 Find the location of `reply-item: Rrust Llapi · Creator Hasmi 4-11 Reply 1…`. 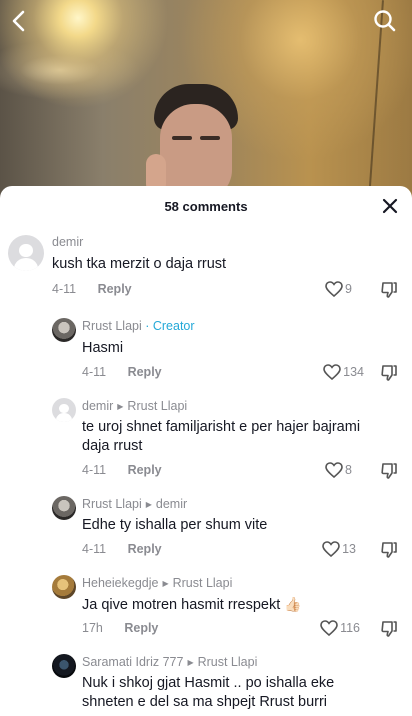

reply-item: Rrust Llapi · Creator Hasmi 4-11 Reply 1… is located at coordinates (206, 349).